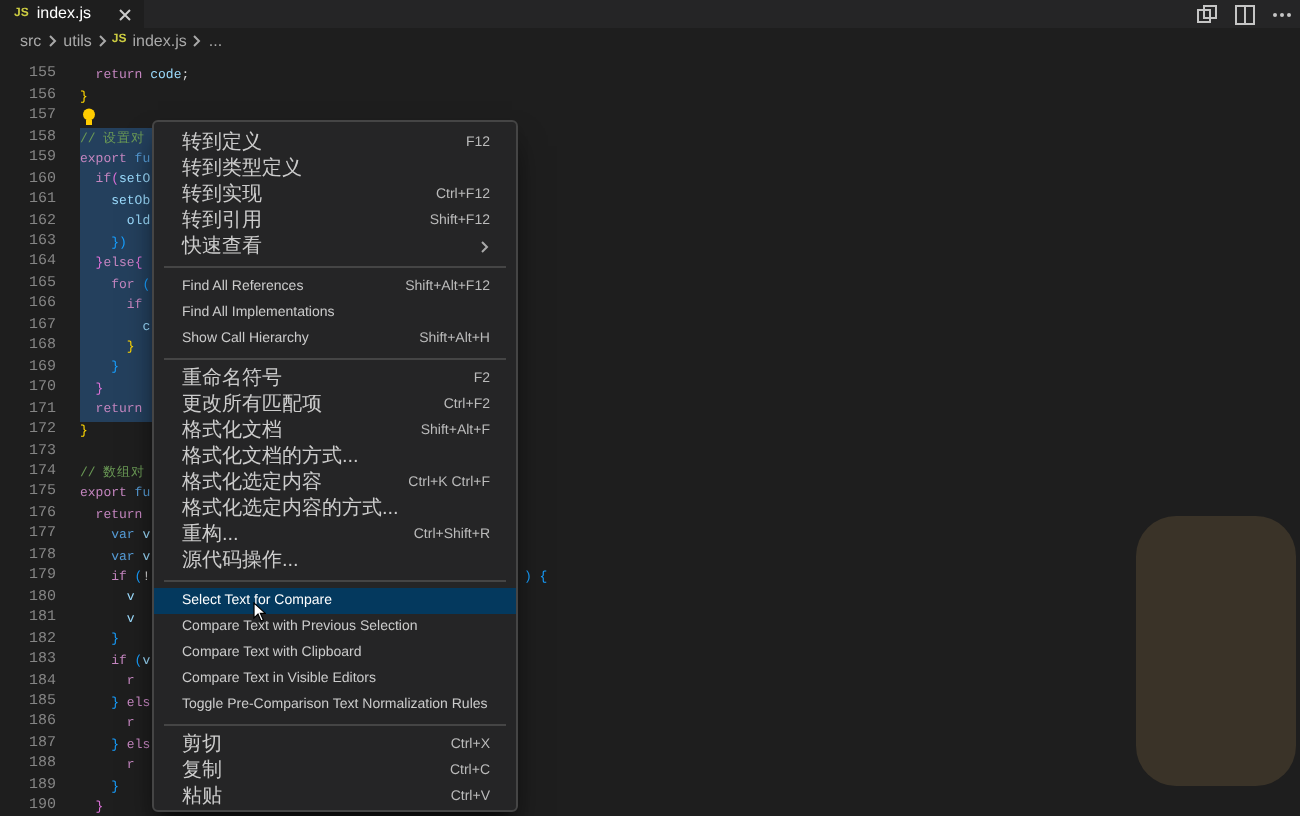 This screenshot has height=816, width=1300. What do you see at coordinates (89, 117) in the screenshot?
I see `lightbulb-icon` at bounding box center [89, 117].